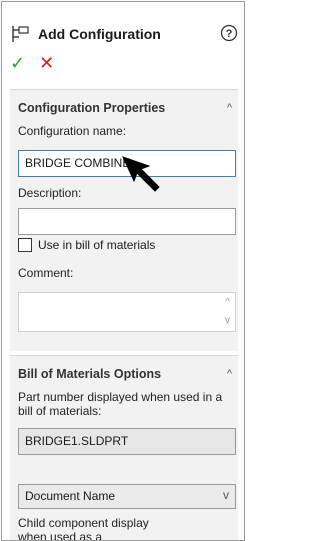 This screenshot has height=541, width=320. I want to click on part-number-field: BRIDGE1.SLDPRT, so click(127, 441).